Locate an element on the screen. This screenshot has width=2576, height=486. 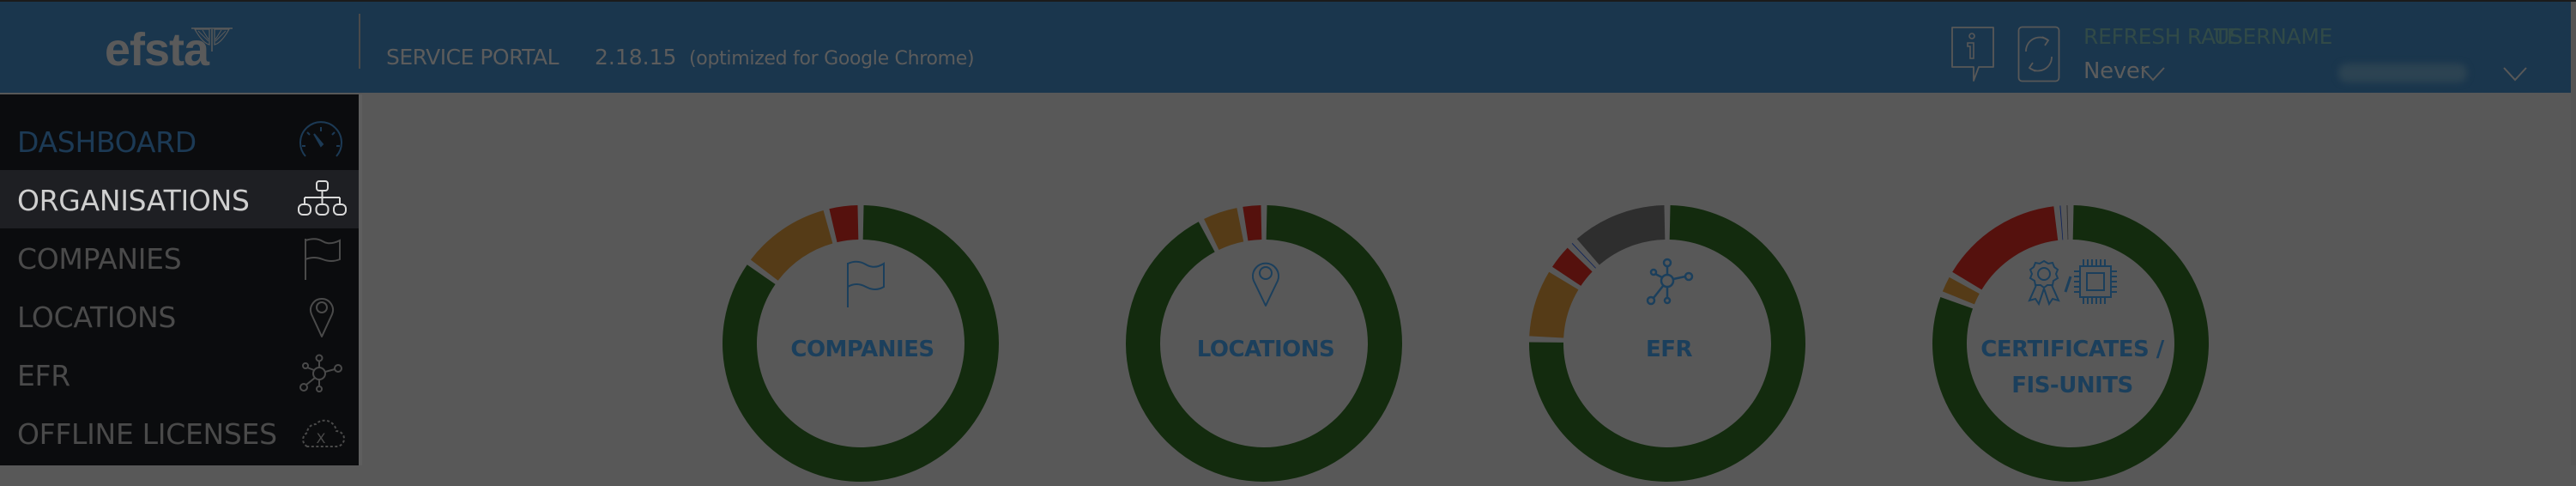
svg-text: X is located at coordinates (321, 438).